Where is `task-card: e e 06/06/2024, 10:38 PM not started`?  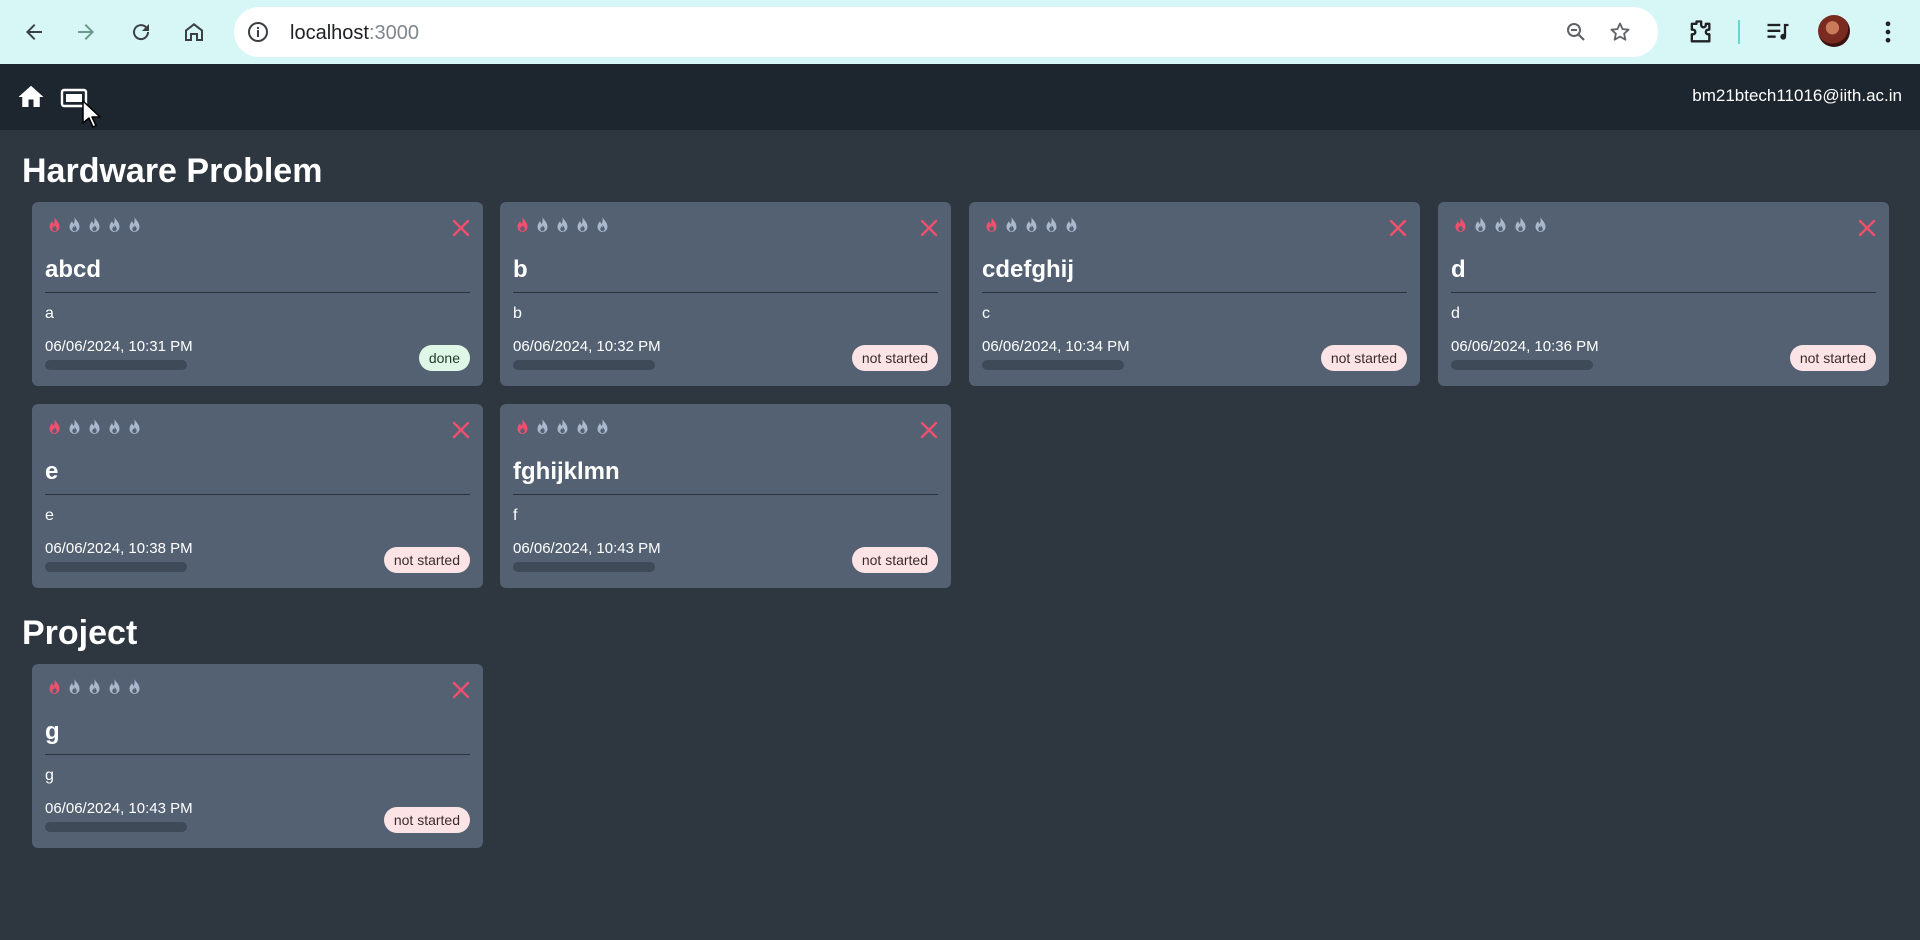
task-card: e e 06/06/2024, 10:38 PM not started is located at coordinates (257, 496).